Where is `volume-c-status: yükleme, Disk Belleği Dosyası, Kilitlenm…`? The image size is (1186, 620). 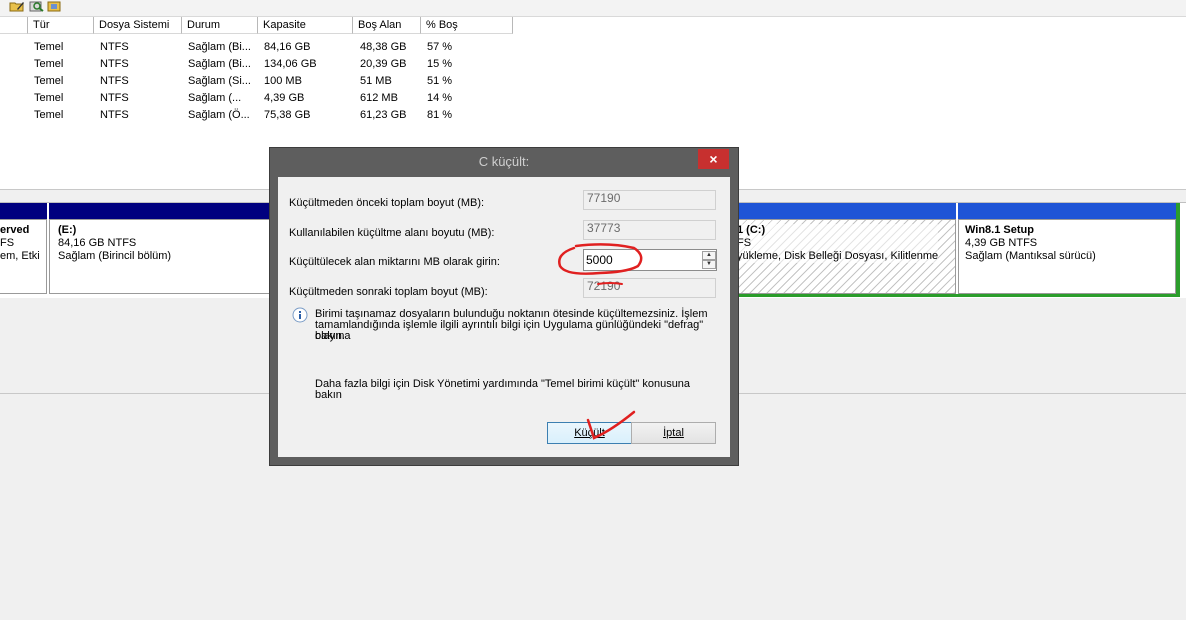 volume-c-status: yükleme, Disk Belleği Dosyası, Kilitlenm… is located at coordinates (838, 256).